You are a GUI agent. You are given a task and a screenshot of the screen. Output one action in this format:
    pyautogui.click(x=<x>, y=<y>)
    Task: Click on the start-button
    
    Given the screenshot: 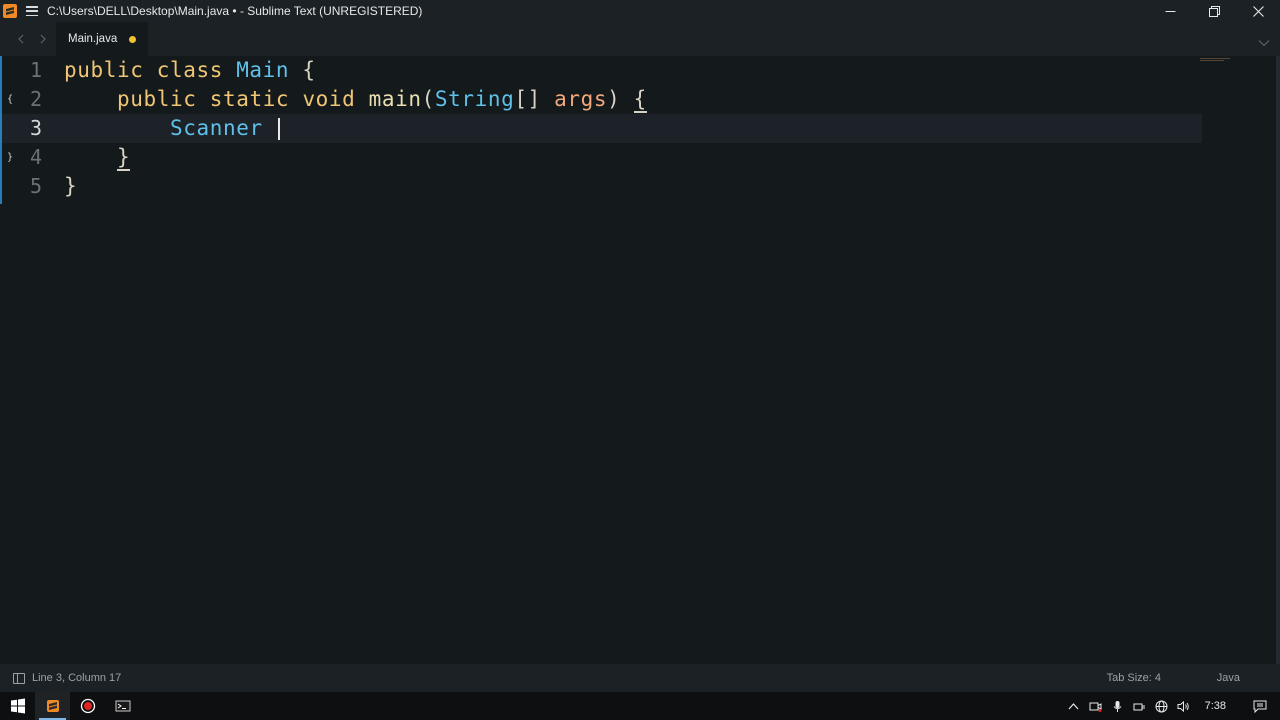 What is the action you would take?
    pyautogui.click(x=17, y=706)
    